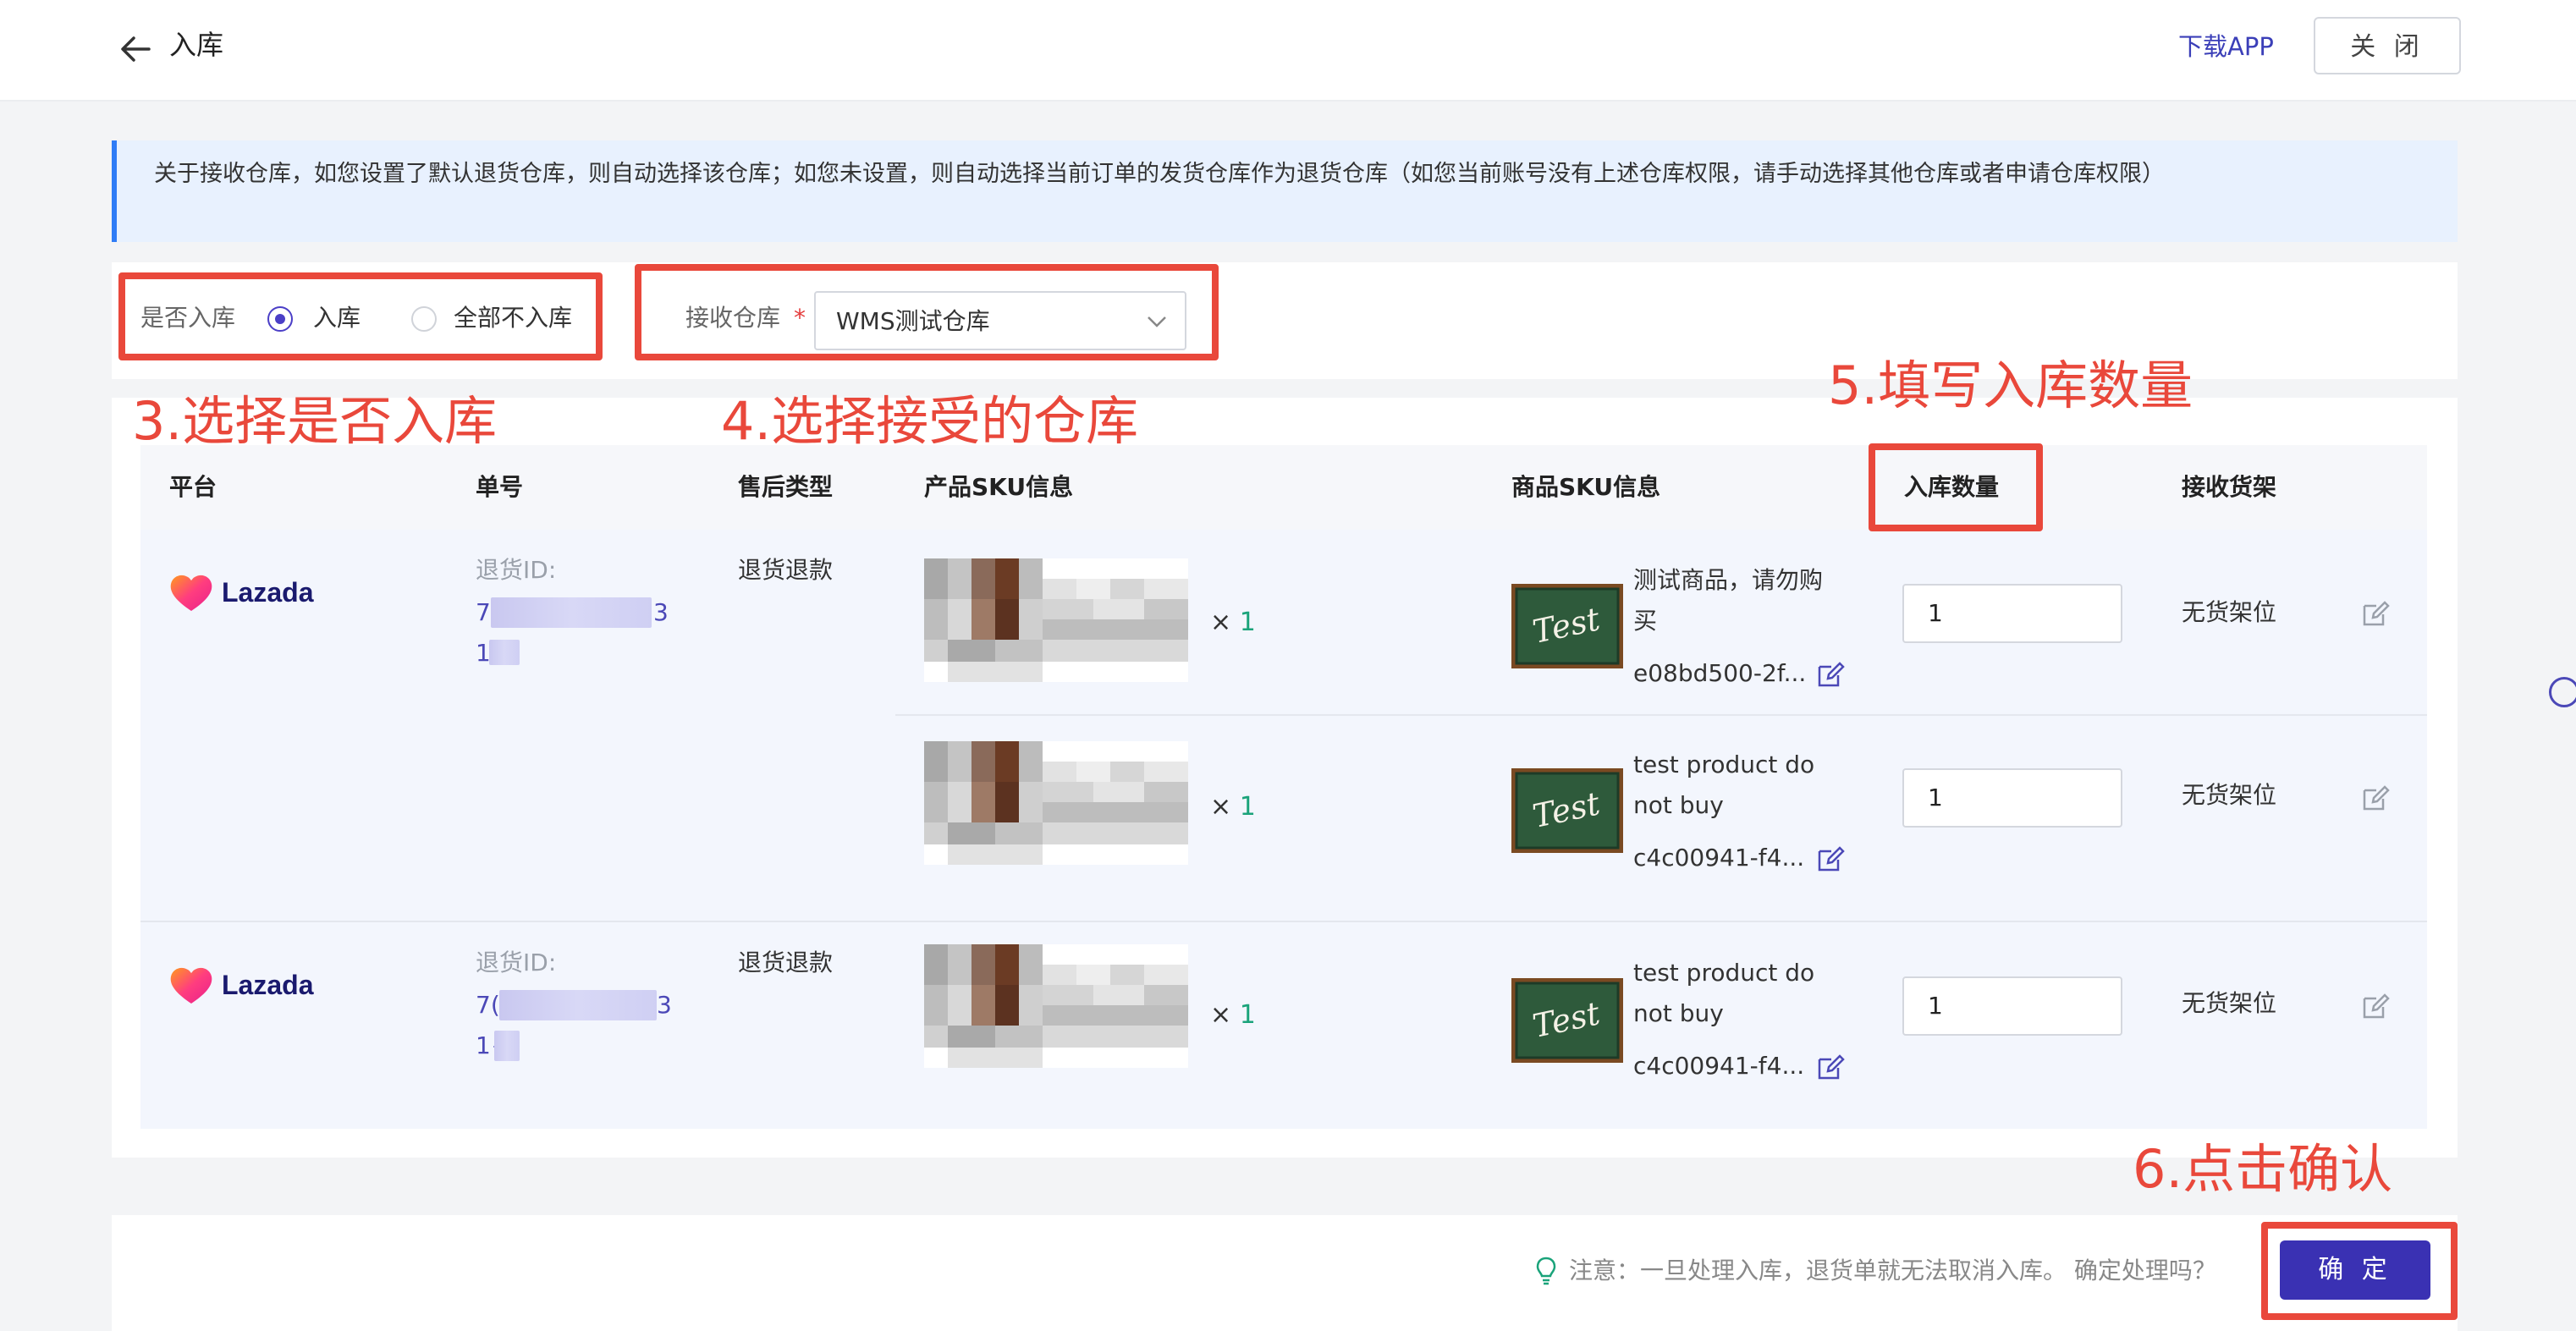 This screenshot has height=1331, width=2576. What do you see at coordinates (193, 487) in the screenshot?
I see `col-platform: 平台` at bounding box center [193, 487].